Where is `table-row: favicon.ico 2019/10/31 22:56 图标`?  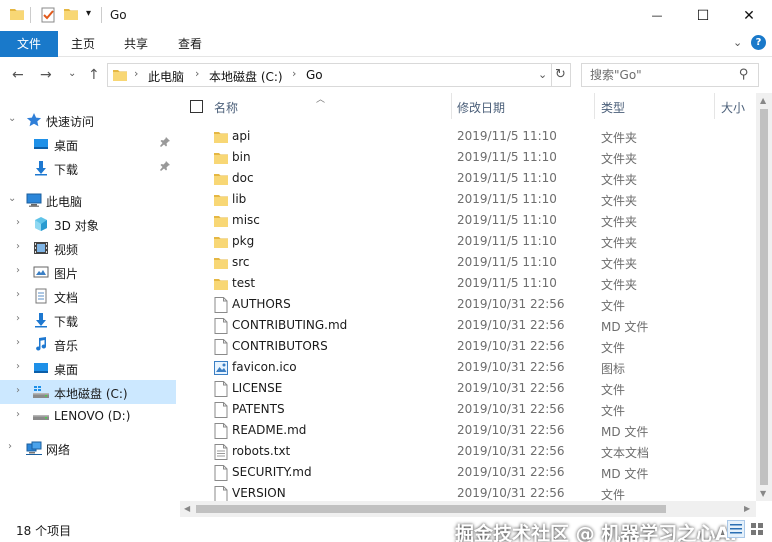 table-row: favicon.ico 2019/10/31 22:56 图标 is located at coordinates (468, 367).